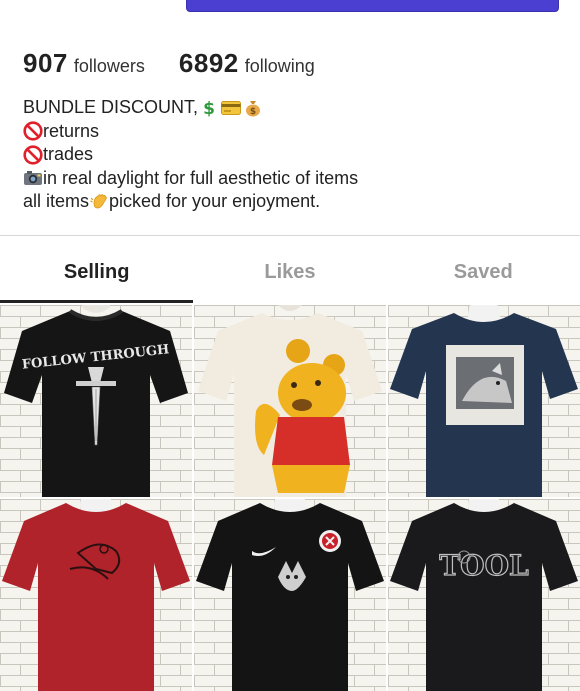 Image resolution: width=580 pixels, height=691 pixels. What do you see at coordinates (109, 66) in the screenshot?
I see `followers-label: followers` at bounding box center [109, 66].